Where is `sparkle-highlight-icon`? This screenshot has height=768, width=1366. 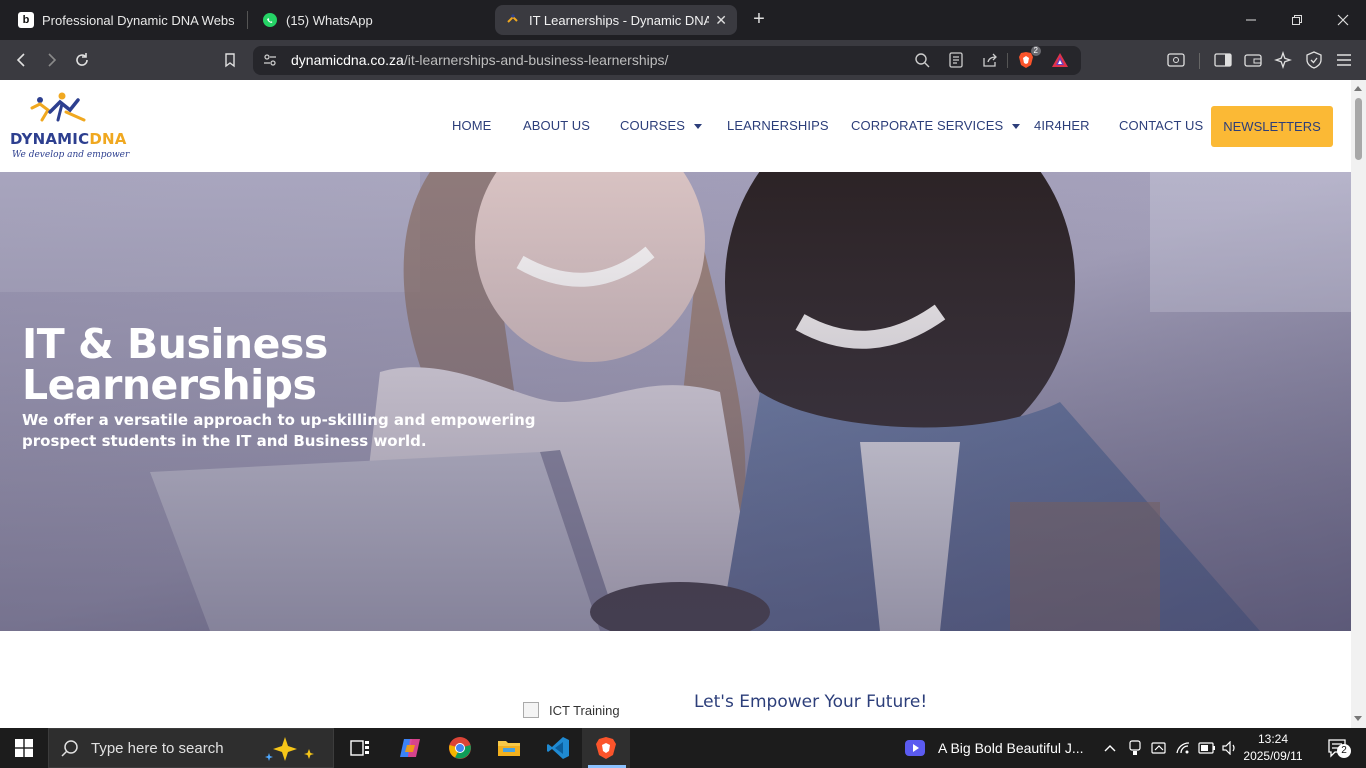 sparkle-highlight-icon is located at coordinates (289, 749).